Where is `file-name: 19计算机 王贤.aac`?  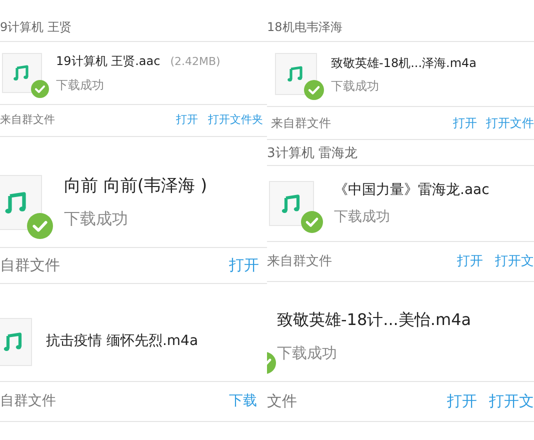
file-name: 19计算机 王贤.aac is located at coordinates (108, 61).